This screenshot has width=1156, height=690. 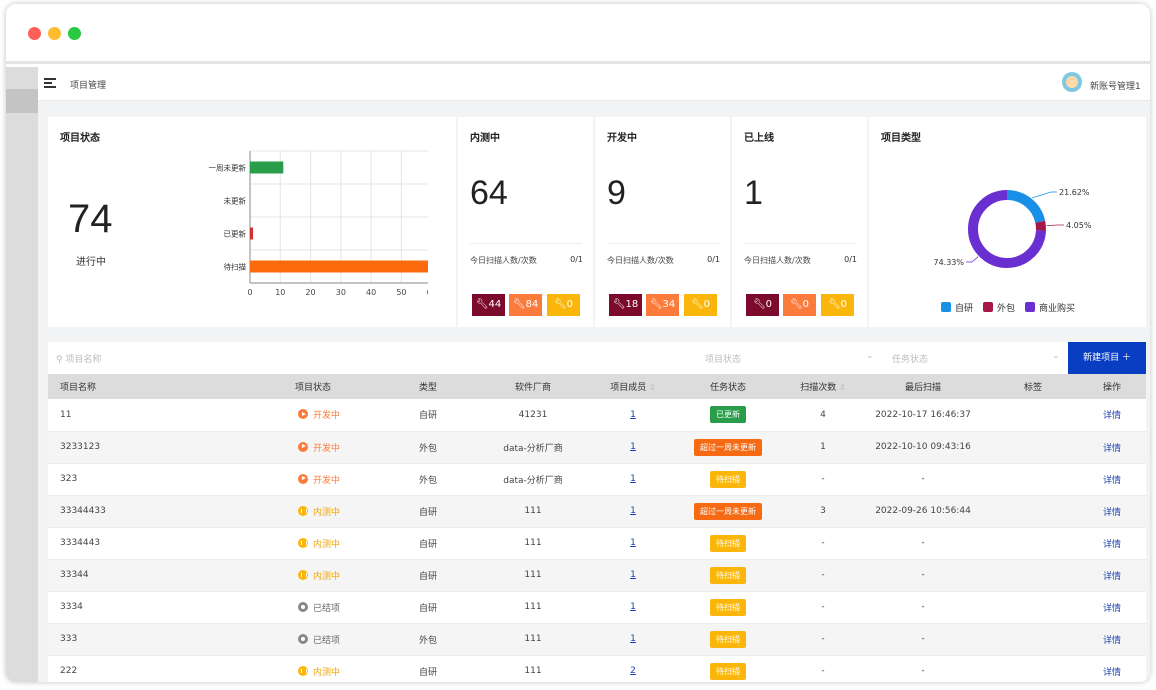 I want to click on side-nav-selected-item, so click(x=22, y=101).